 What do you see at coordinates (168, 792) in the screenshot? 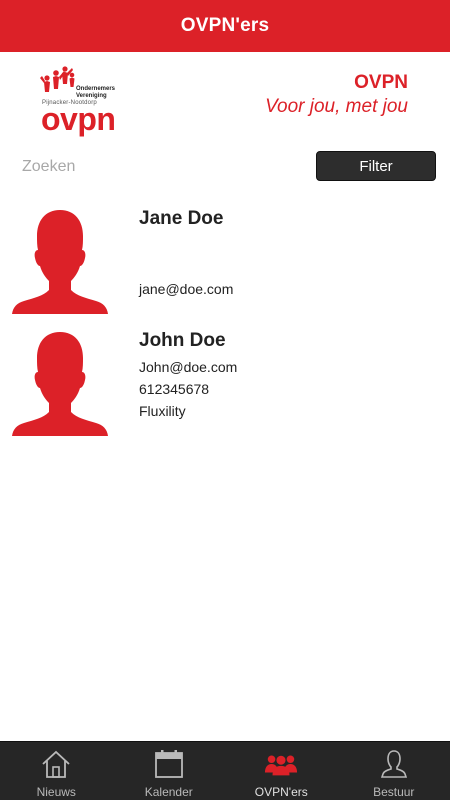
I see `tab-label: Kalender` at bounding box center [168, 792].